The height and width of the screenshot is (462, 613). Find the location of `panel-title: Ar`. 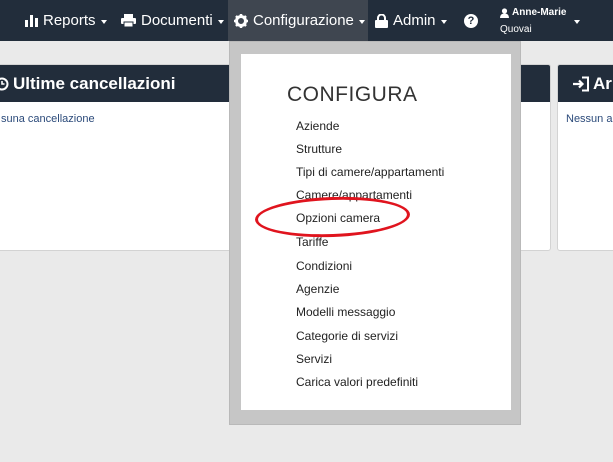

panel-title: Ar is located at coordinates (602, 83).